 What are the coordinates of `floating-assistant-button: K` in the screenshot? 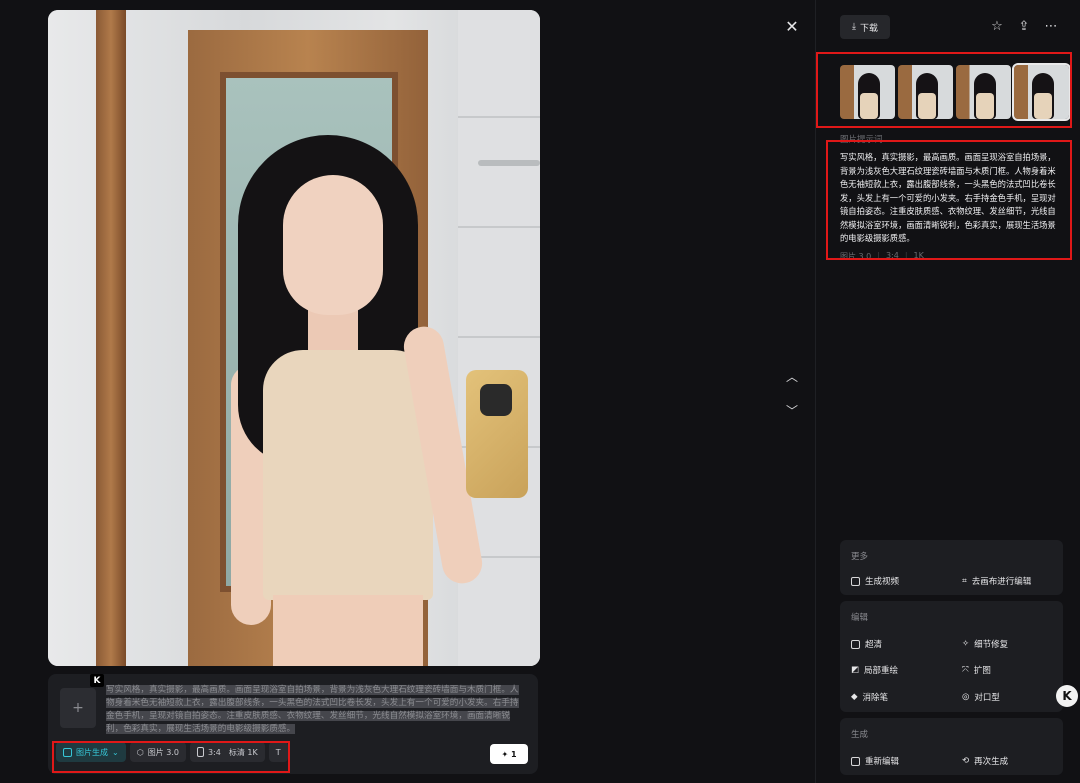 It's located at (1067, 696).